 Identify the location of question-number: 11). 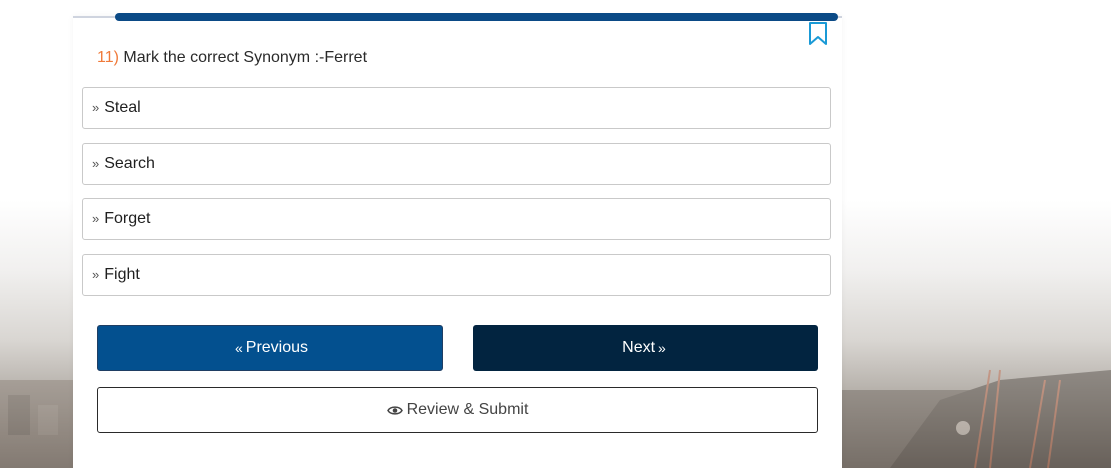
(108, 57).